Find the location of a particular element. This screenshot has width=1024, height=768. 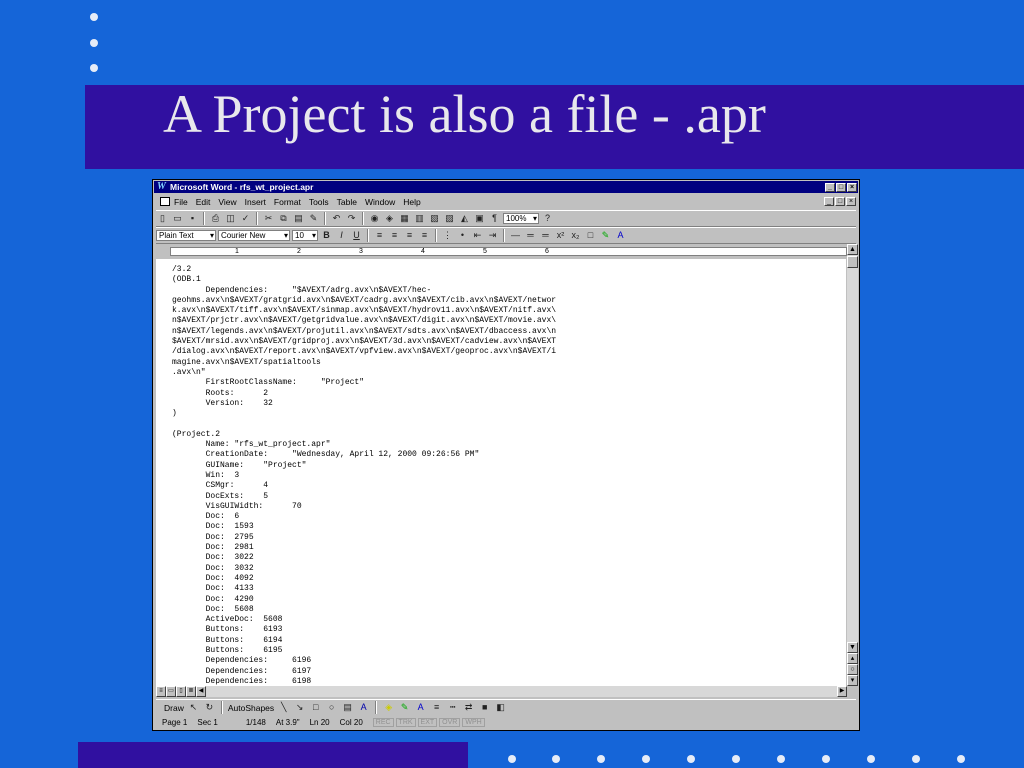

doc-minimize-button: _ is located at coordinates (829, 201).